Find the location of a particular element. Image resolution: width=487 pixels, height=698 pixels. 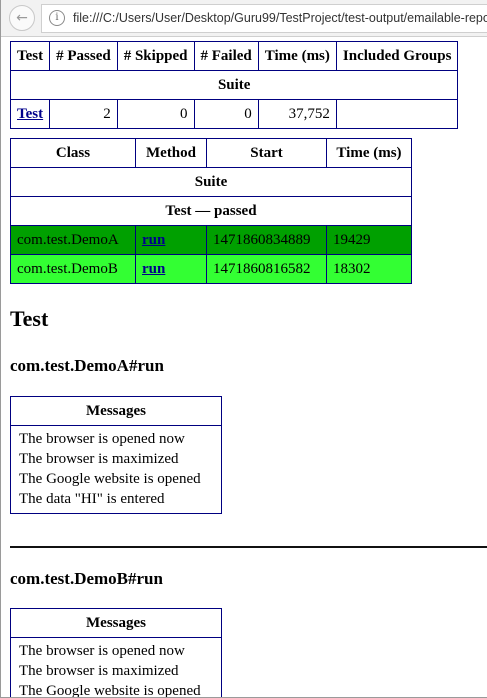

col-test: Test is located at coordinates (30, 56).